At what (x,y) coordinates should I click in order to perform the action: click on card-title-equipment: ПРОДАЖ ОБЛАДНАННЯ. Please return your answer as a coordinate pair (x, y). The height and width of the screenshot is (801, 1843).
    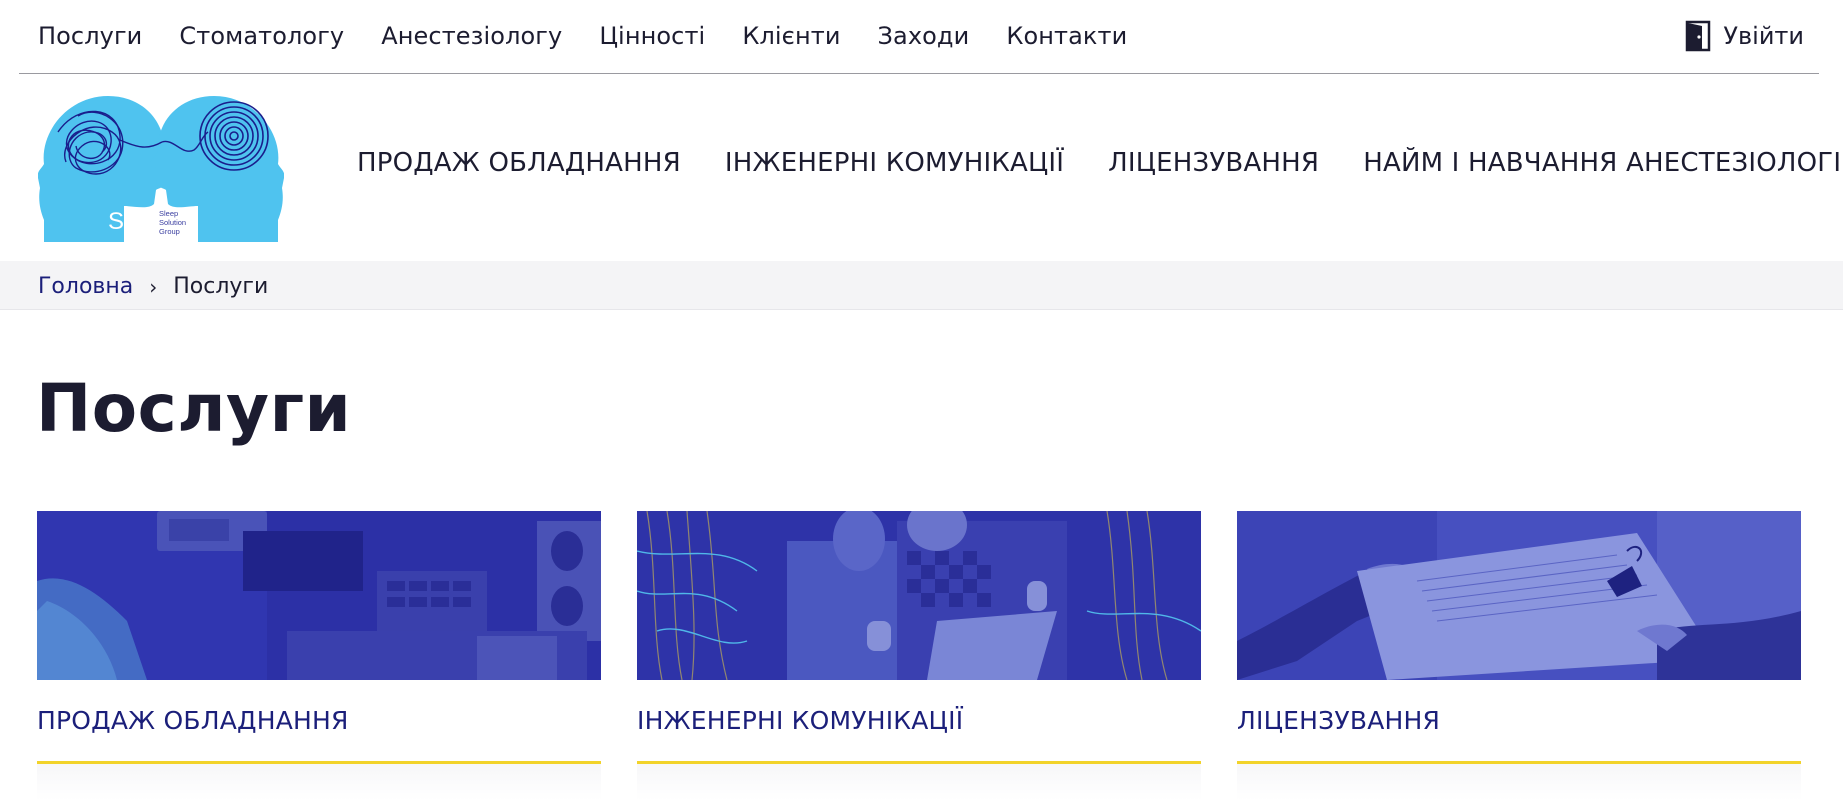
    Looking at the image, I should click on (193, 720).